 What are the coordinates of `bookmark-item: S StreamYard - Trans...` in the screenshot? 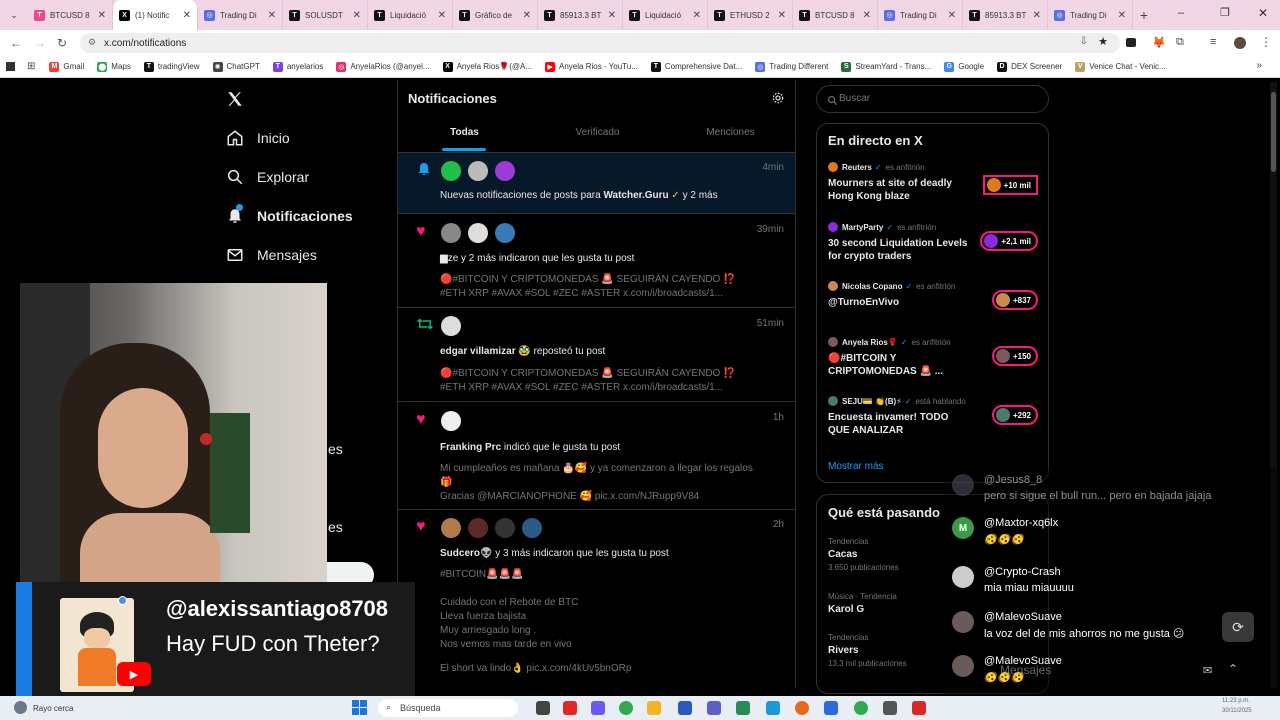 It's located at (886, 66).